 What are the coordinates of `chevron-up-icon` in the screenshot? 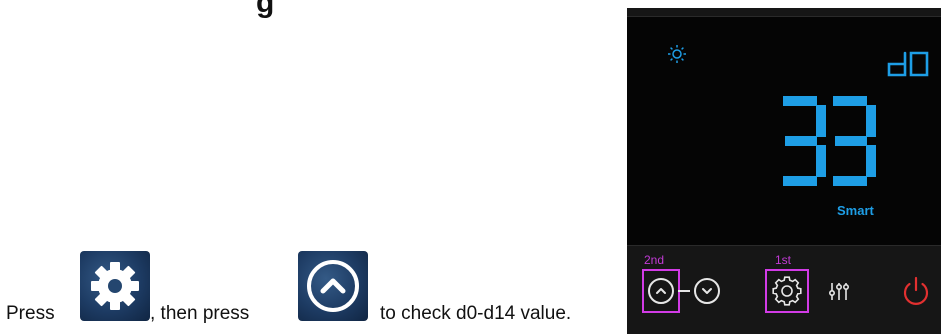 It's located at (333, 286).